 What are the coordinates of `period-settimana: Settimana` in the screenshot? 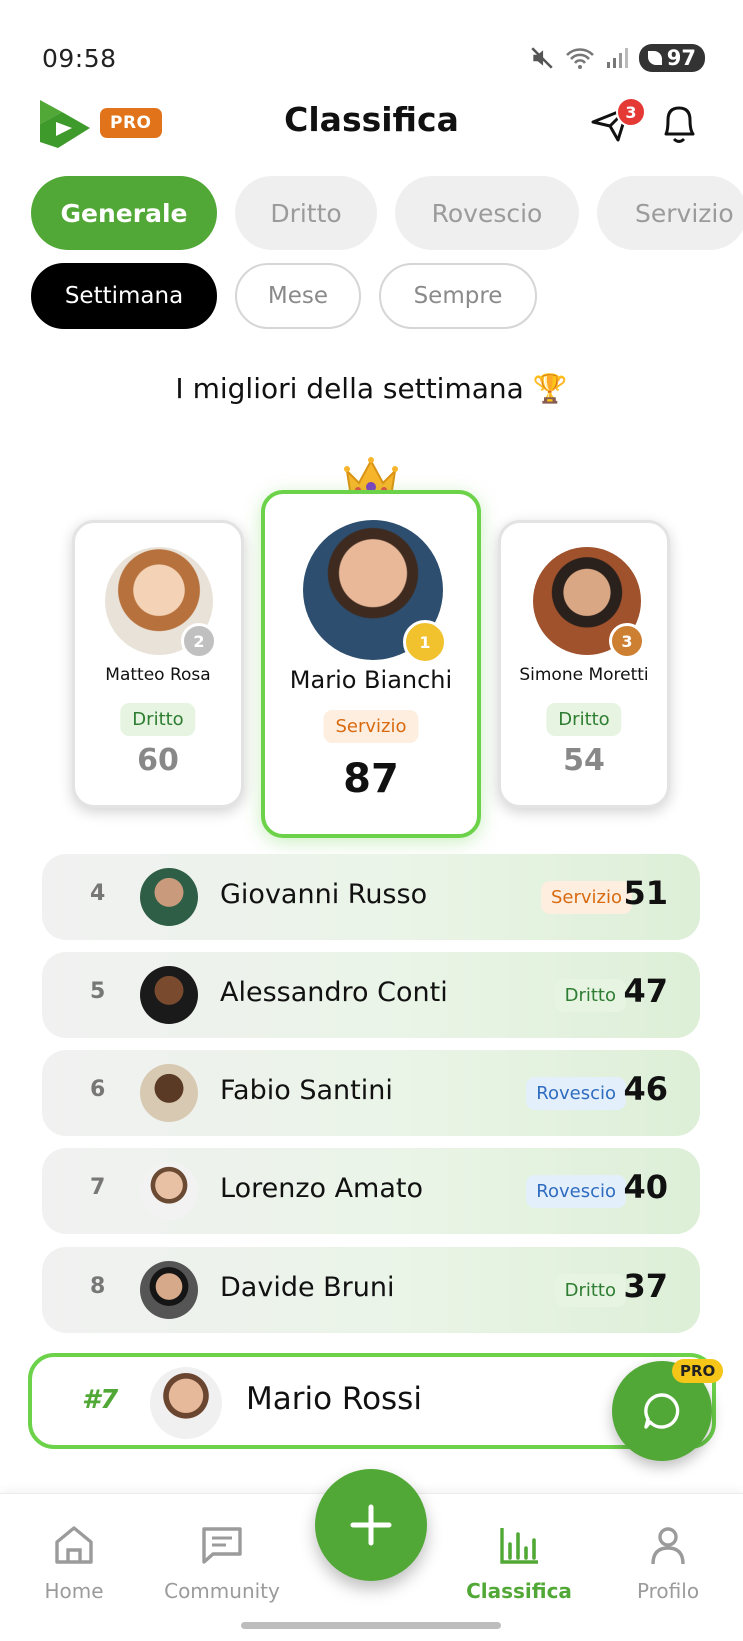 It's located at (124, 296).